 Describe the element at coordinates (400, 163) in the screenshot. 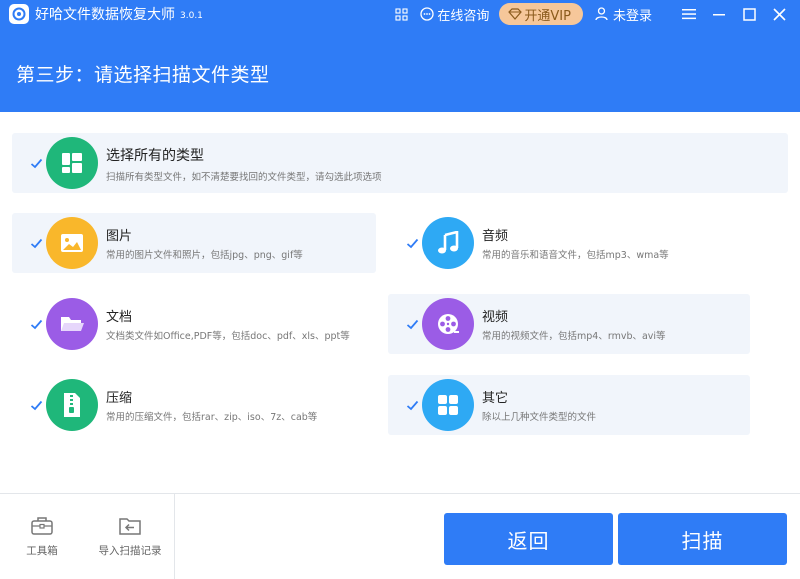

I see `all-types-option: 选择所有的类型 扫描所有类型文件，如不清楚要找回的文件类型，请勾选此项选项` at that location.